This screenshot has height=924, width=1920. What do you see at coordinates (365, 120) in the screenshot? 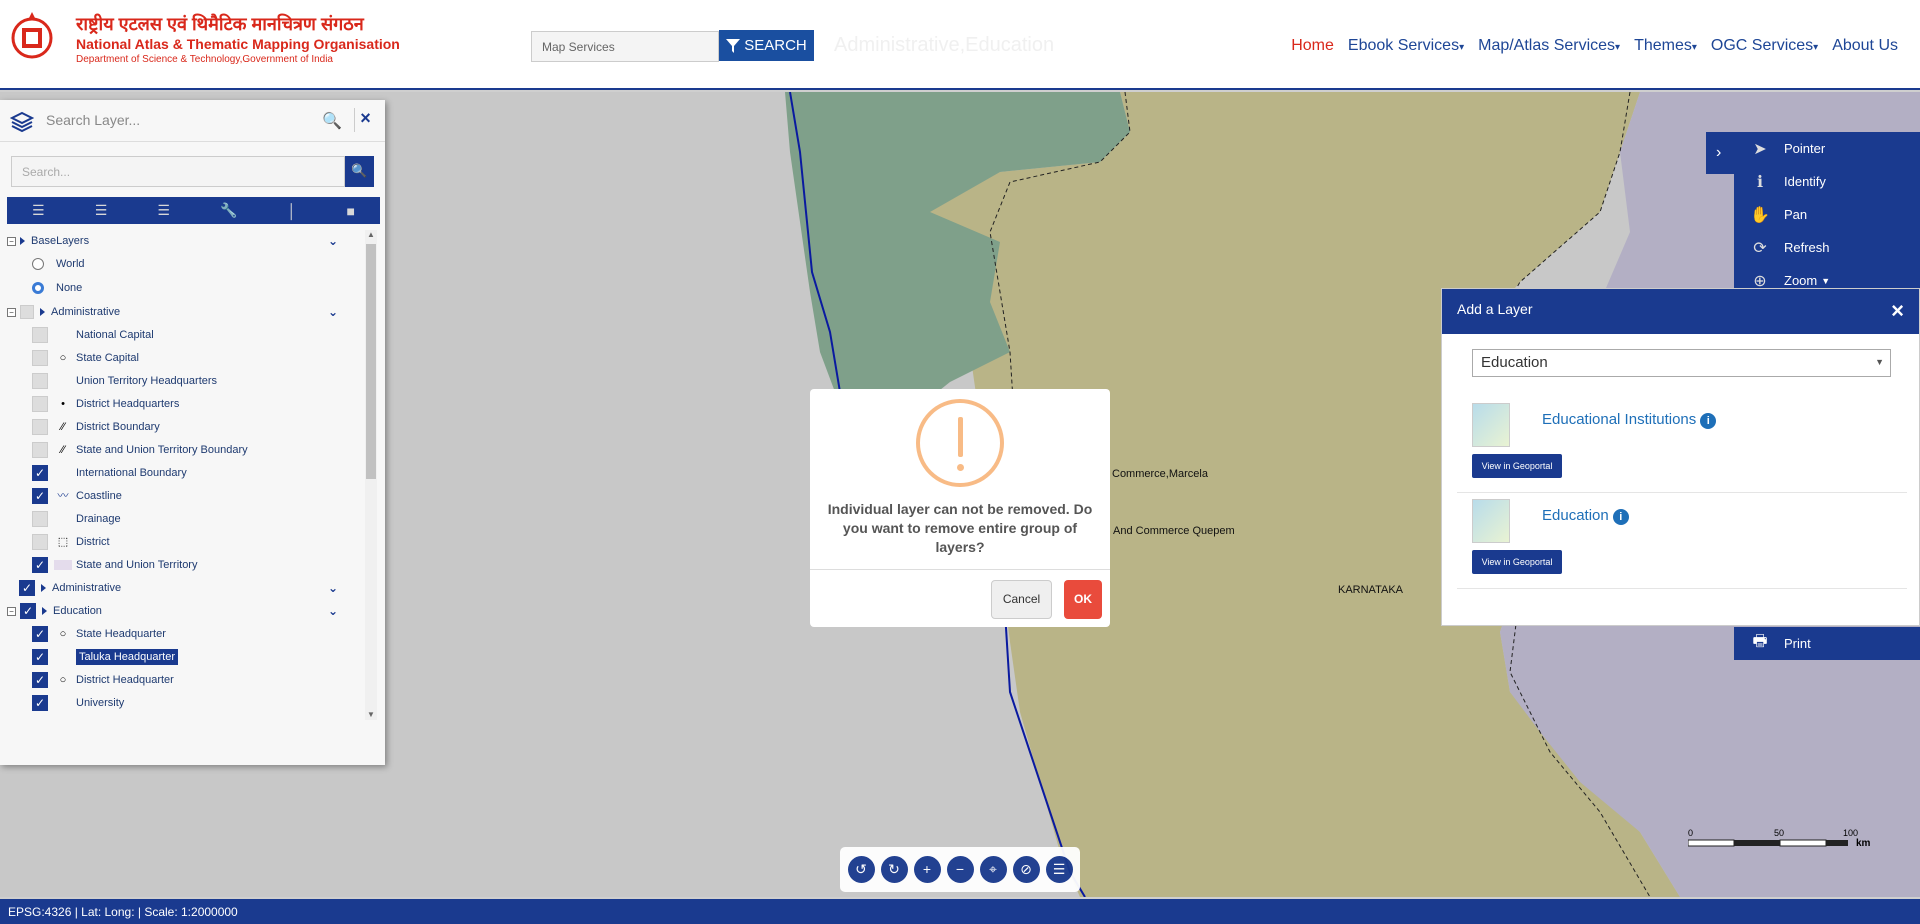
I see `close-panel-icon: ×` at bounding box center [365, 120].